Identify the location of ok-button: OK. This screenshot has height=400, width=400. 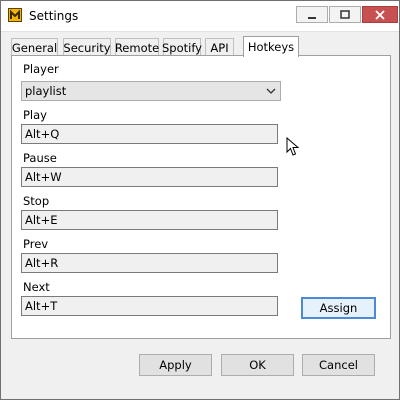
(257, 365).